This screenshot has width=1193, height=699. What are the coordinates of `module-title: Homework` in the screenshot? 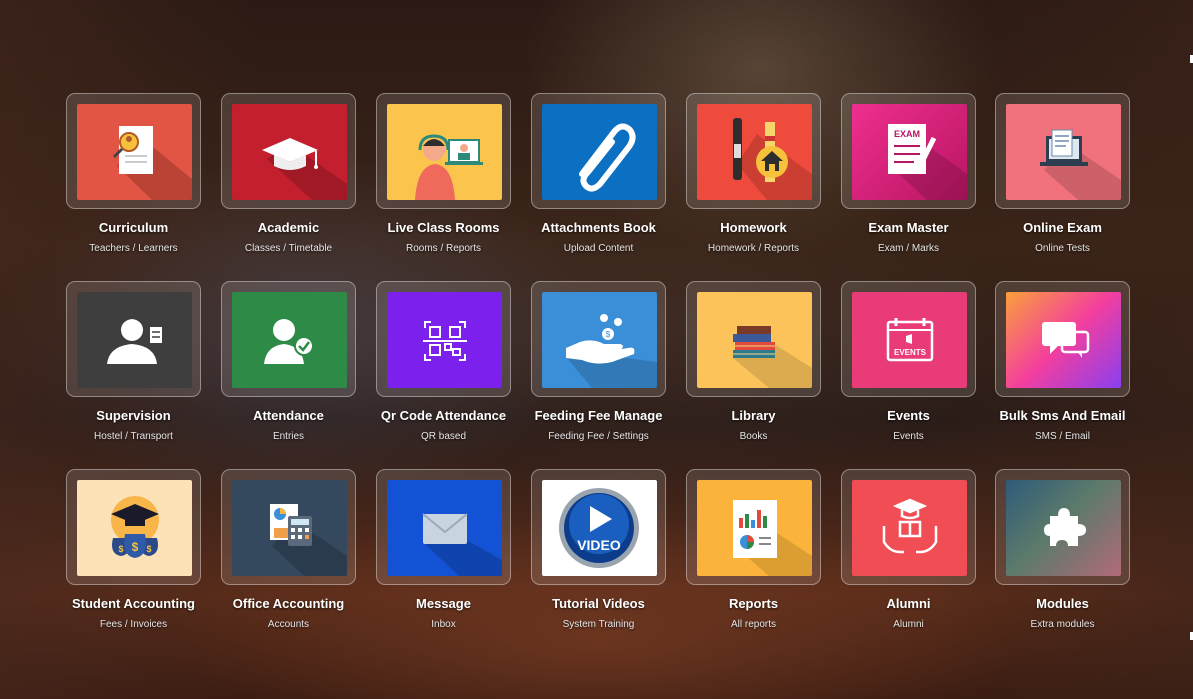 It's located at (753, 227).